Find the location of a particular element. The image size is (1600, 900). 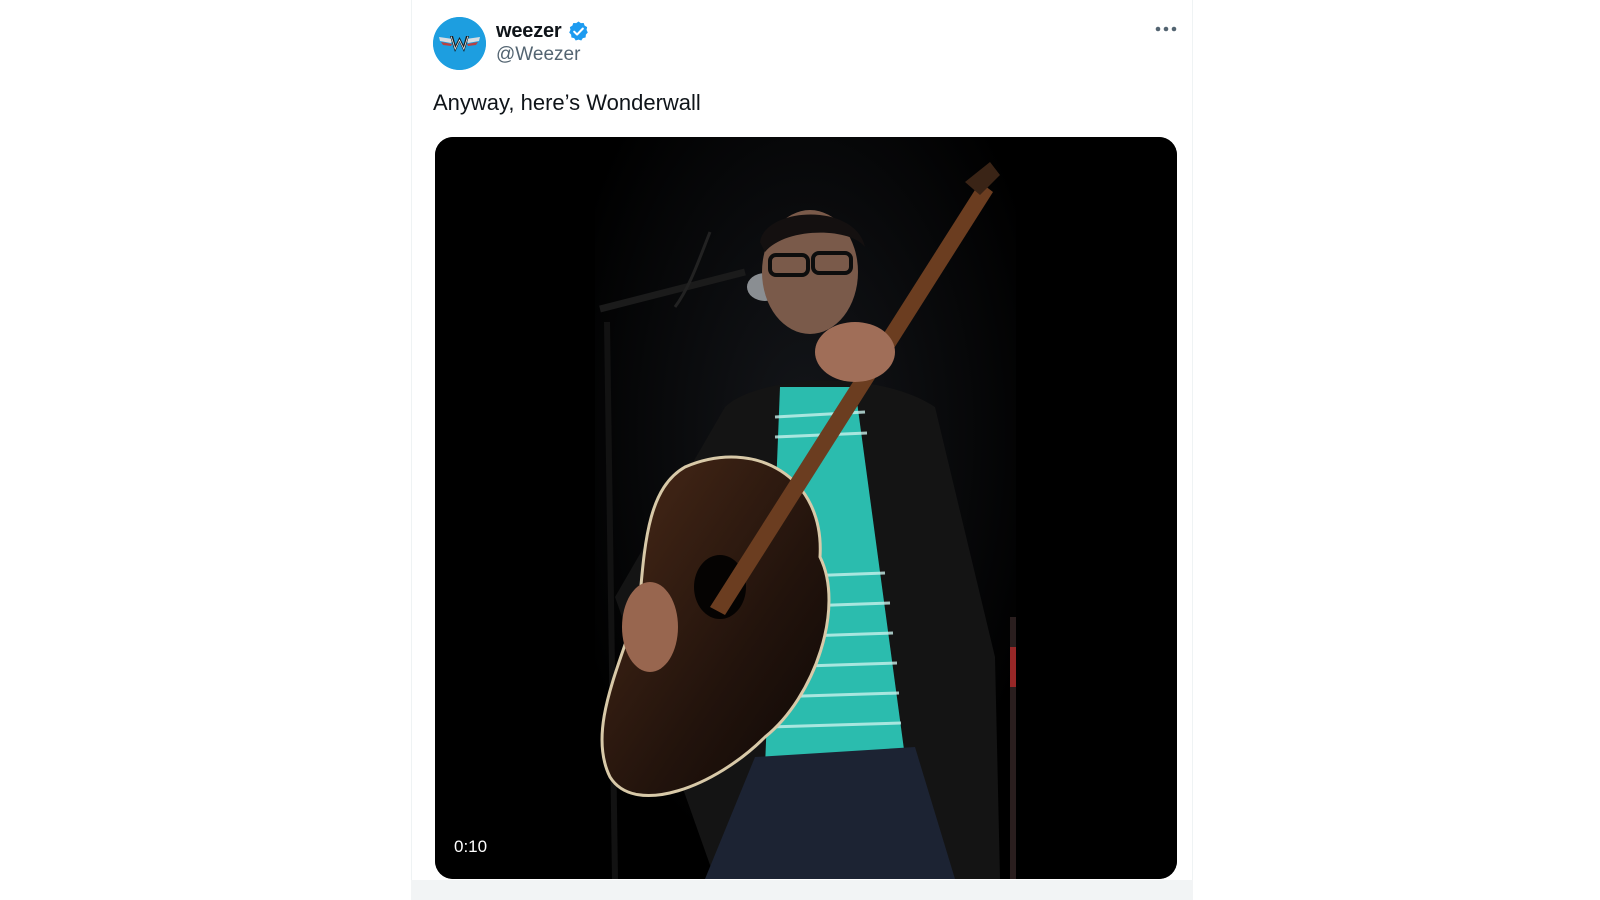

tweet-divider is located at coordinates (802, 890).